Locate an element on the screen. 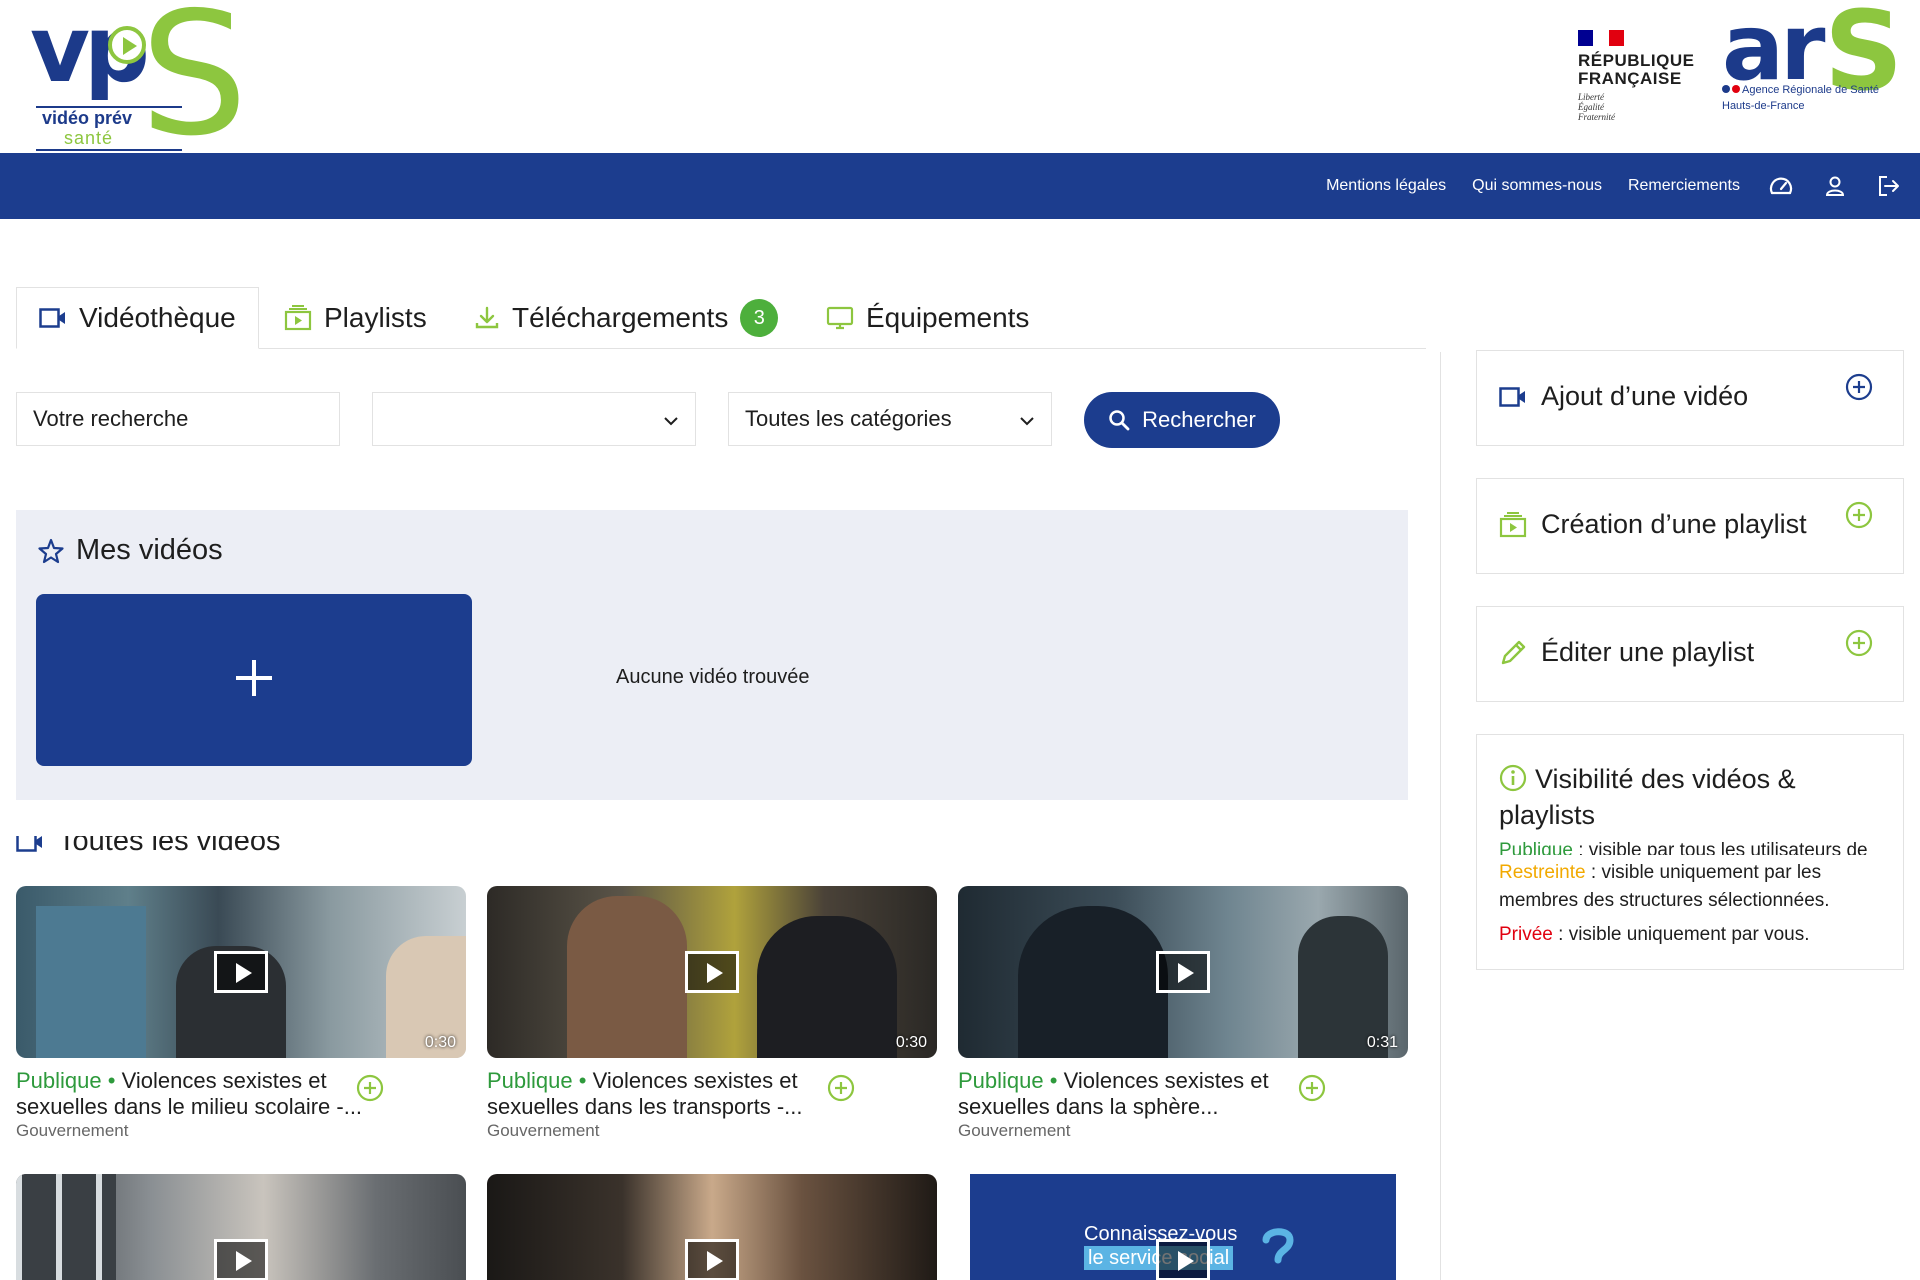 The height and width of the screenshot is (1280, 1920). tab-label: Équipements is located at coordinates (948, 317).